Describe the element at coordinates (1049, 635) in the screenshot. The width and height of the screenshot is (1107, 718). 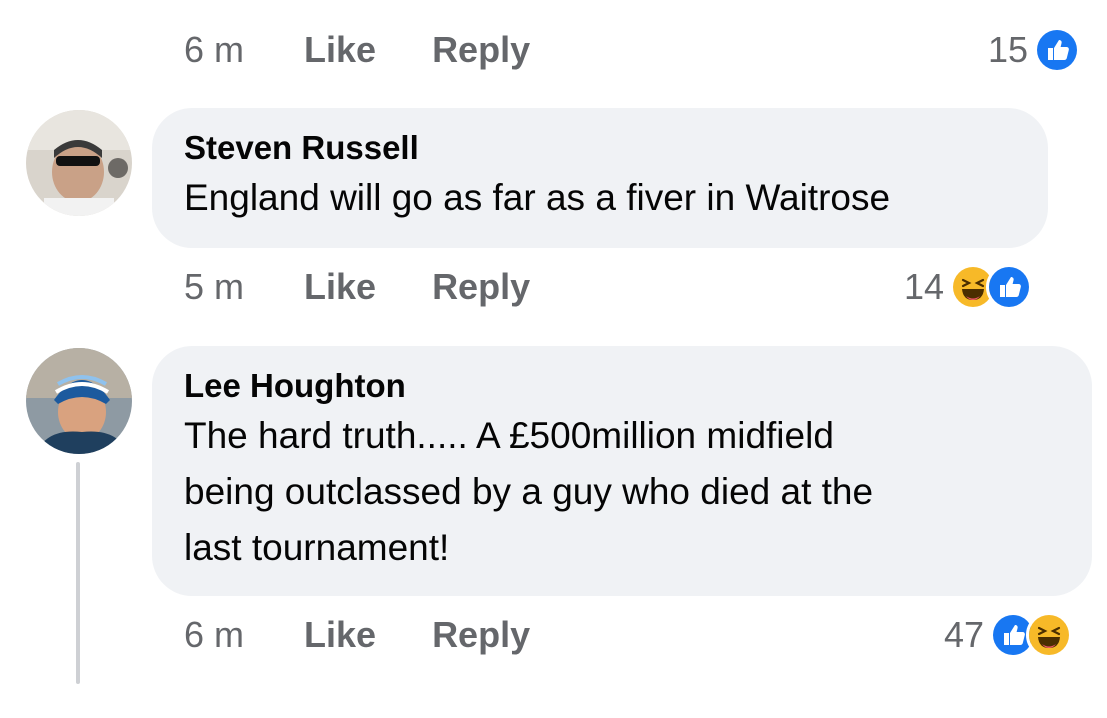
I see `haha-icon` at that location.